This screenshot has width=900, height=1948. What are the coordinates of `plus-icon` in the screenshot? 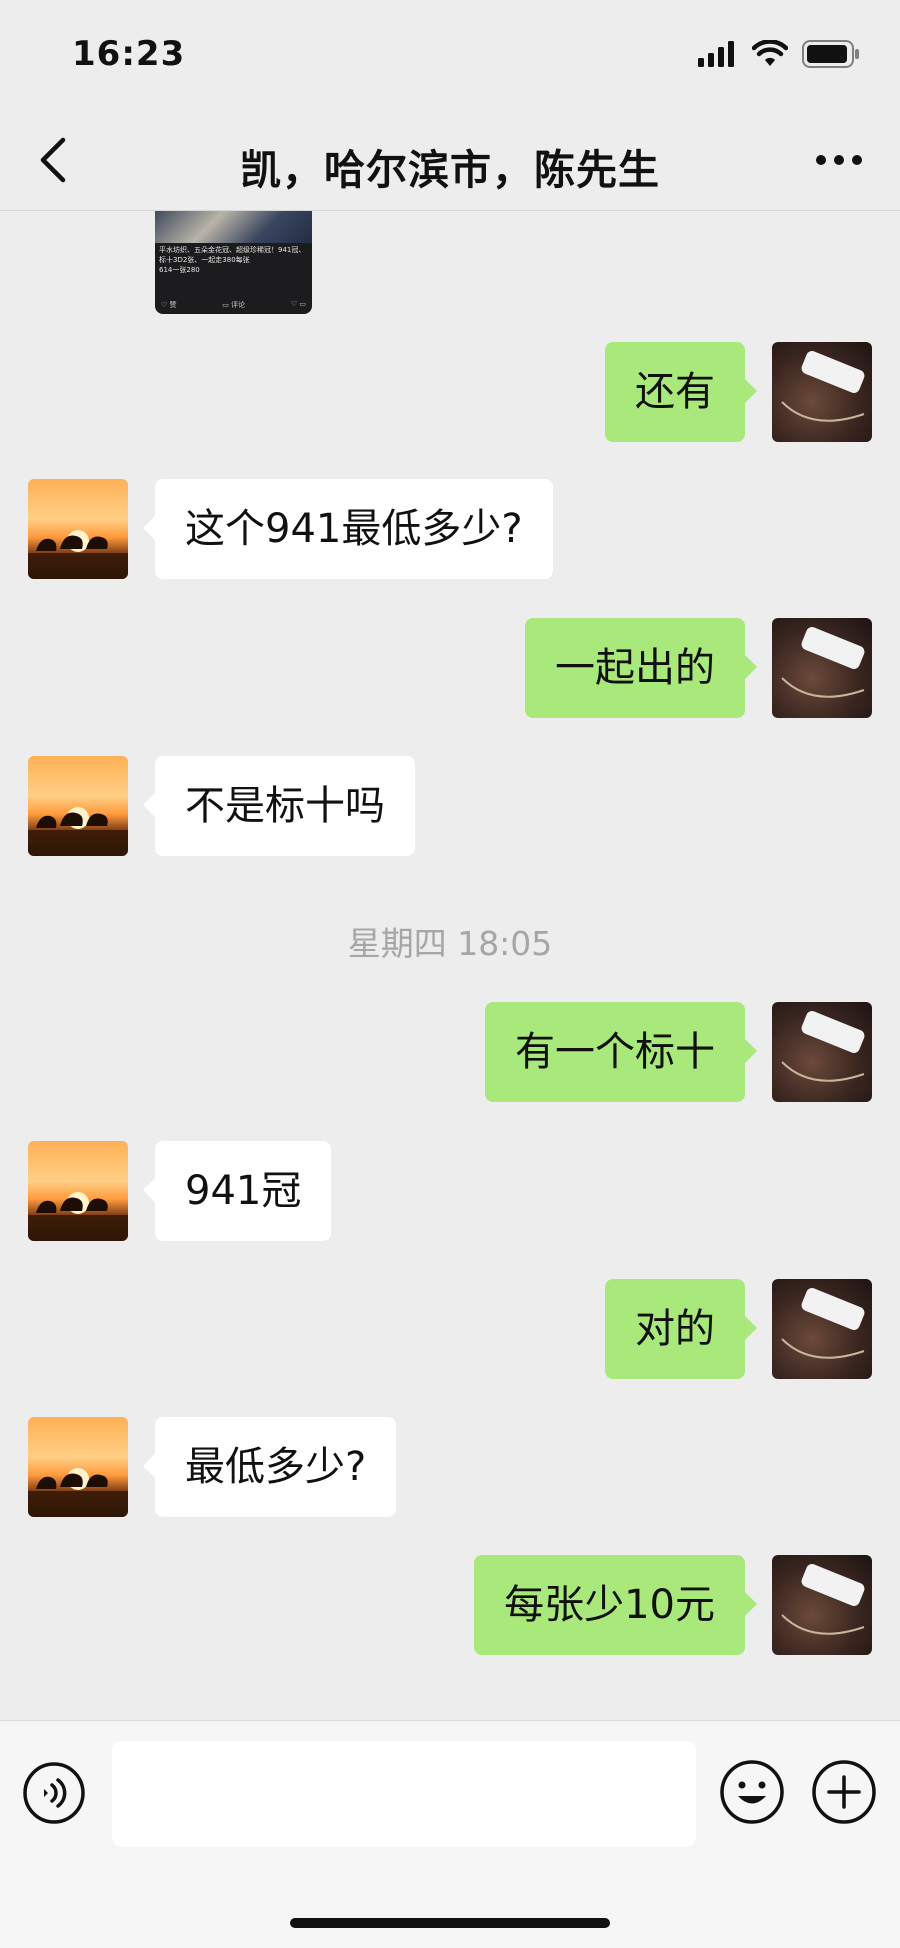 It's located at (844, 1792).